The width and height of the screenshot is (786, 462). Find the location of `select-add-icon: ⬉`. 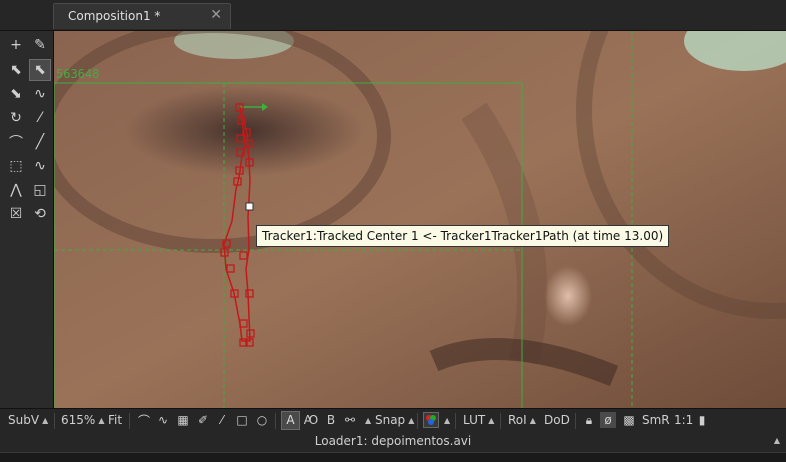

select-add-icon: ⬉ is located at coordinates (16, 70).